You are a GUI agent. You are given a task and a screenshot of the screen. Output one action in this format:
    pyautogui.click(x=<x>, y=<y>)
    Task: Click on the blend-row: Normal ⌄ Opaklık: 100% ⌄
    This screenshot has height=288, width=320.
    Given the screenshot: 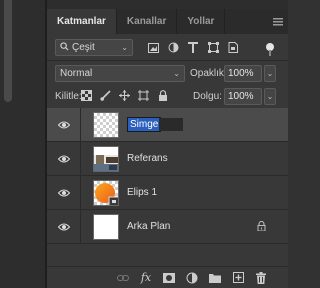 What is the action you would take?
    pyautogui.click(x=167, y=73)
    